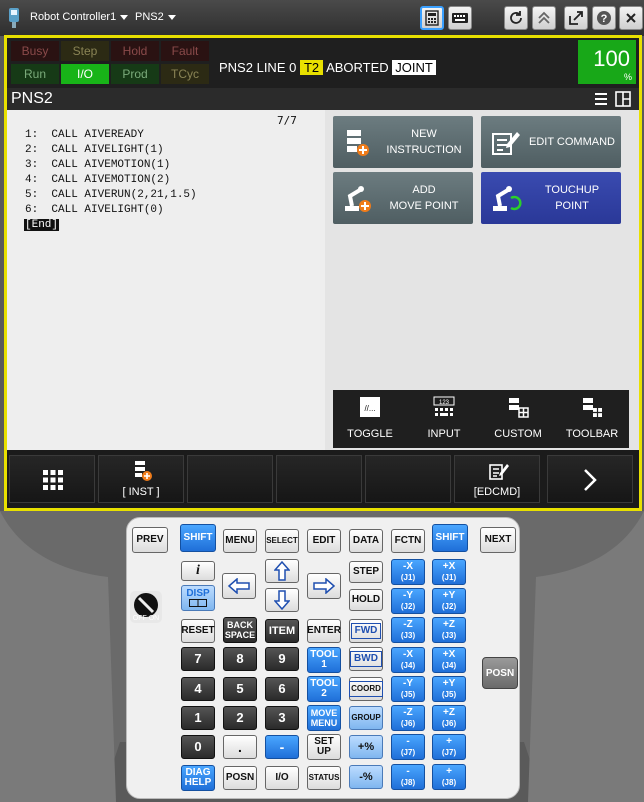 The height and width of the screenshot is (802, 644). Describe the element at coordinates (198, 659) in the screenshot. I see `key-7: 7` at that location.